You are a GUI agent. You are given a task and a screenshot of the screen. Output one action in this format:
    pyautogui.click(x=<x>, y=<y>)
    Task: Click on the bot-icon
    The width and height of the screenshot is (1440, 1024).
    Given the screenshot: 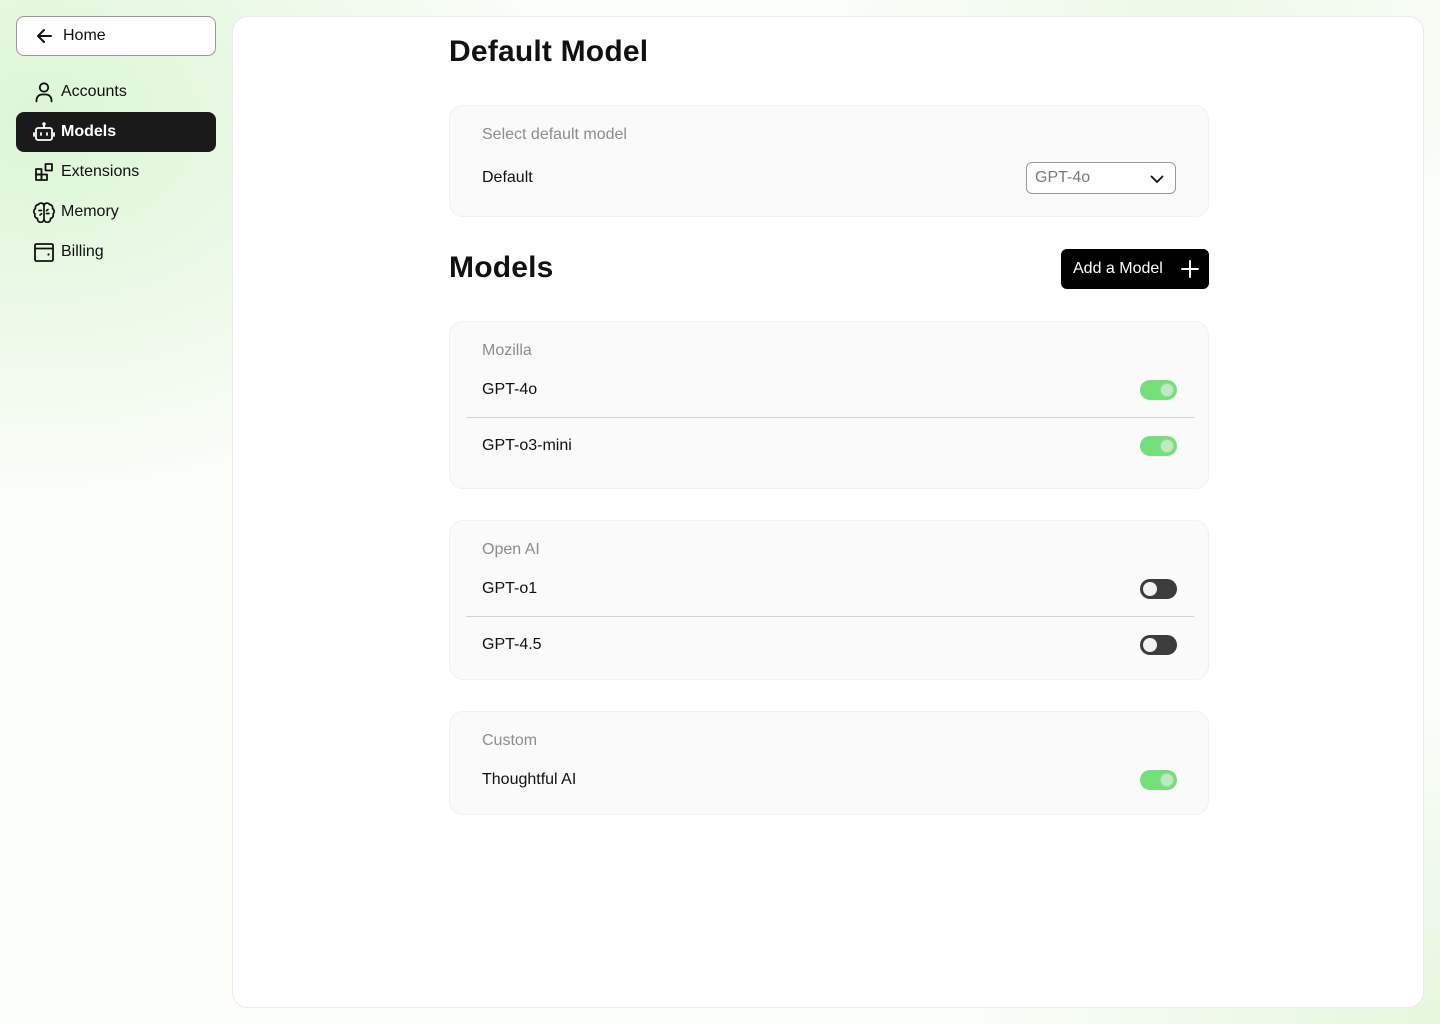 What is the action you would take?
    pyautogui.click(x=44, y=132)
    